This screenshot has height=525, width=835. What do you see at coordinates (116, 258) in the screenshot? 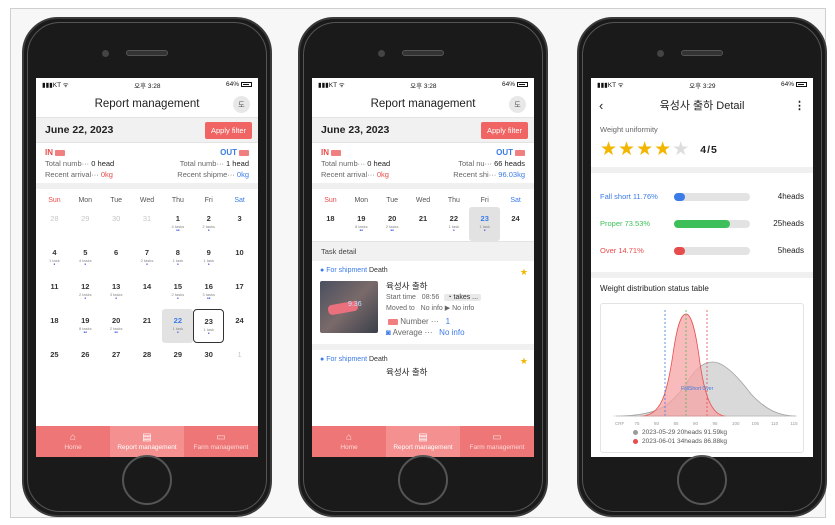
I see `calendar-day: 6` at bounding box center [116, 258].